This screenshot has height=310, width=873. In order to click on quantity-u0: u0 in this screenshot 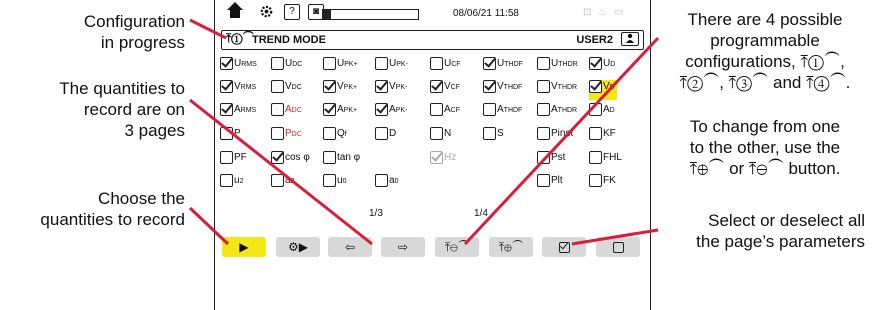, I will do `click(334, 184)`.